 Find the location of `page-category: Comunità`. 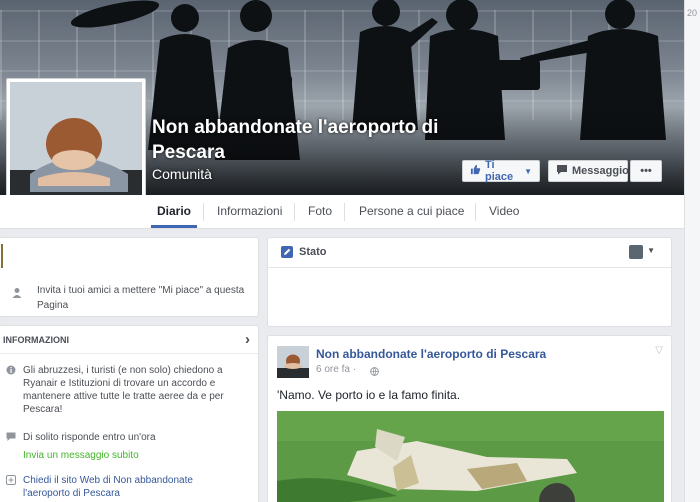

page-category: Comunità is located at coordinates (182, 174).